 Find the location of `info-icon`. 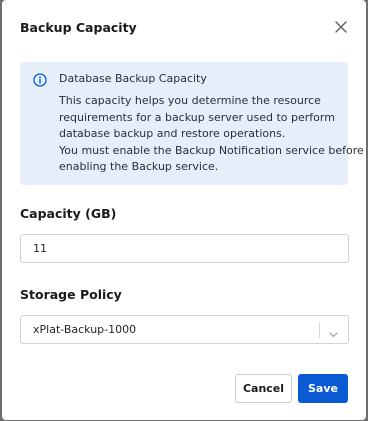

info-icon is located at coordinates (40, 79).